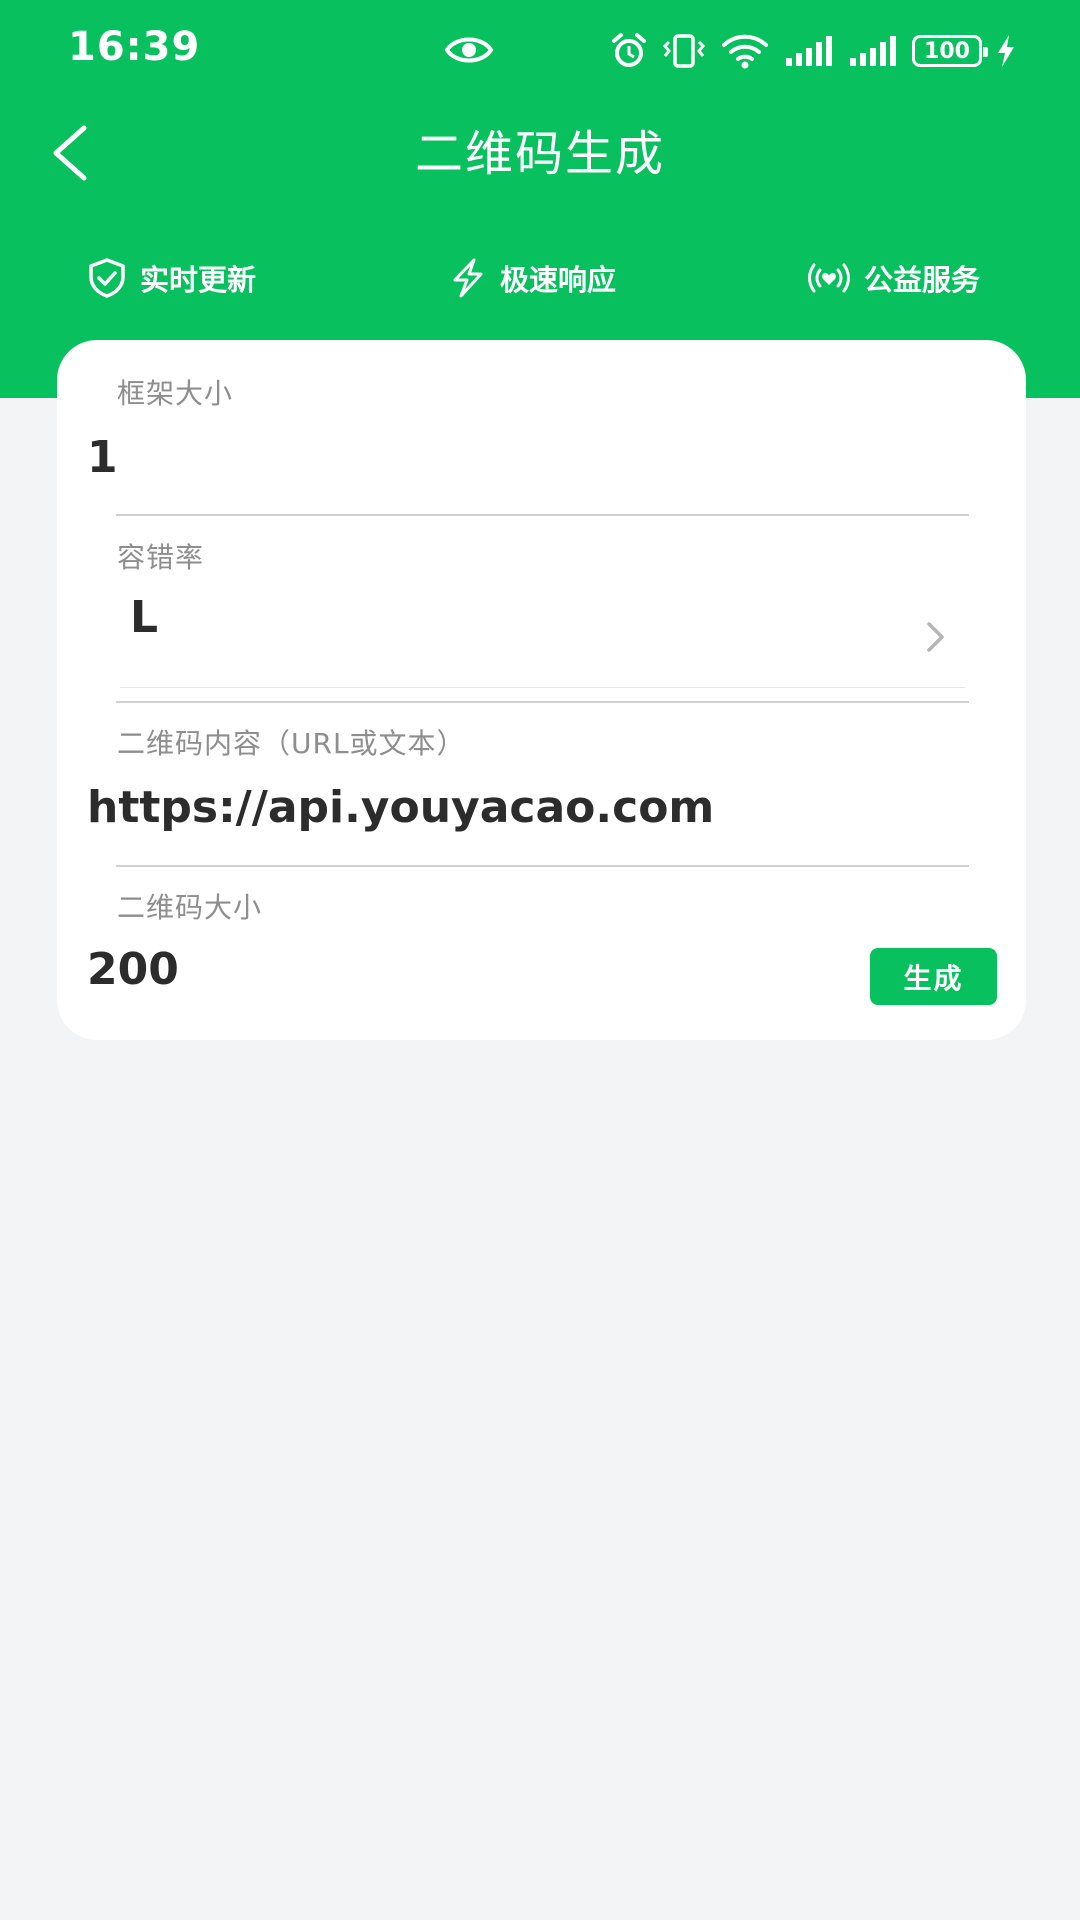  What do you see at coordinates (175, 393) in the screenshot?
I see `frame-size-label: 框架大小` at bounding box center [175, 393].